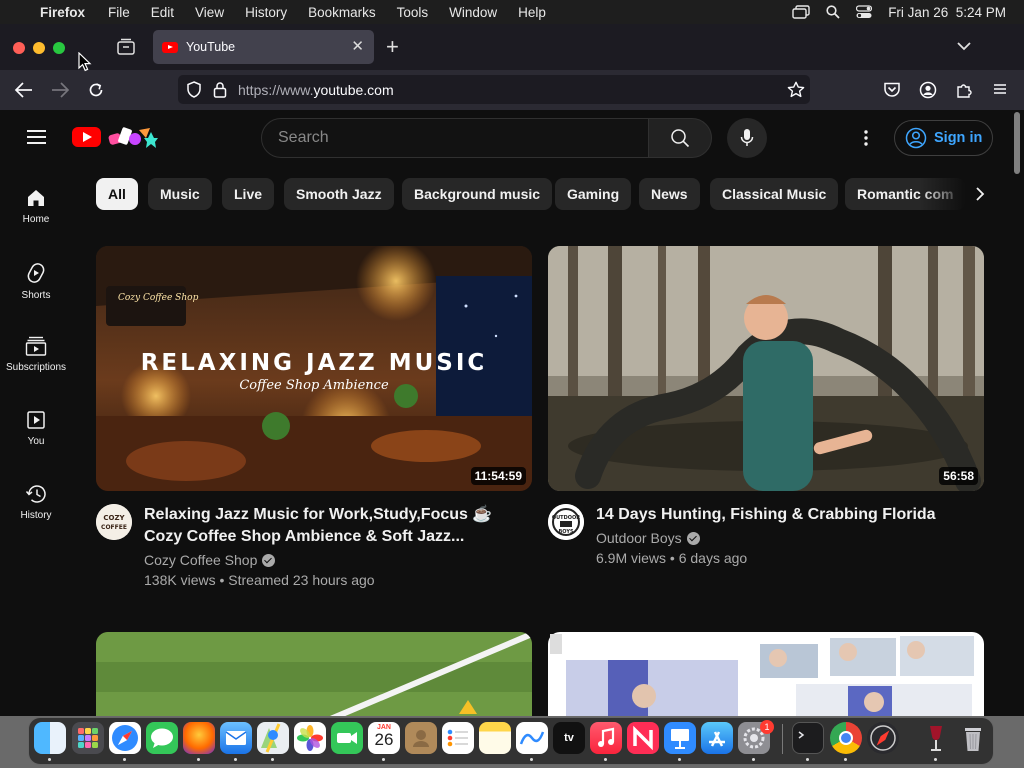  Describe the element at coordinates (347, 738) in the screenshot. I see `facetime-icon` at that location.